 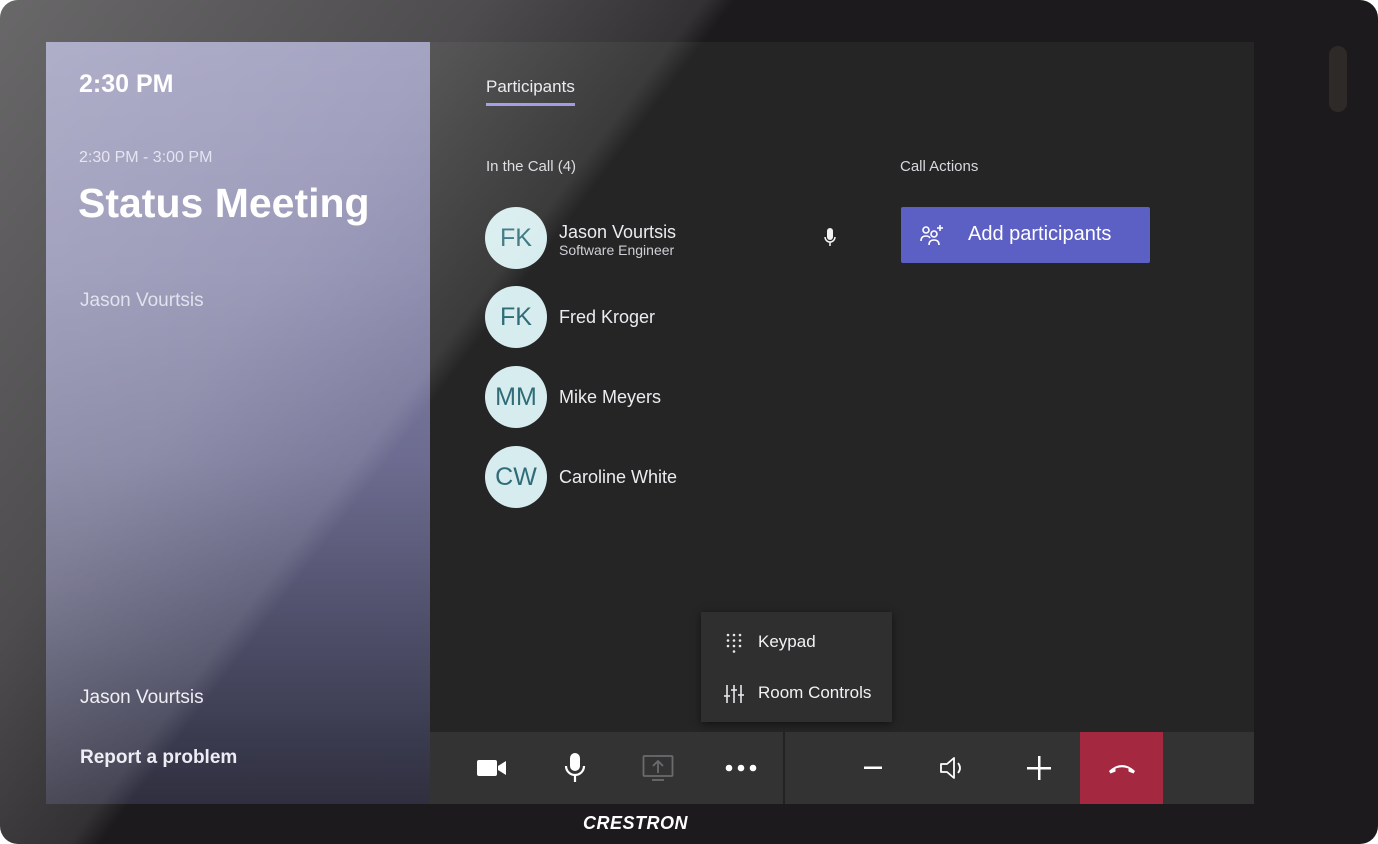 I want to click on participant-name: Jason Vourtsis, so click(x=618, y=232).